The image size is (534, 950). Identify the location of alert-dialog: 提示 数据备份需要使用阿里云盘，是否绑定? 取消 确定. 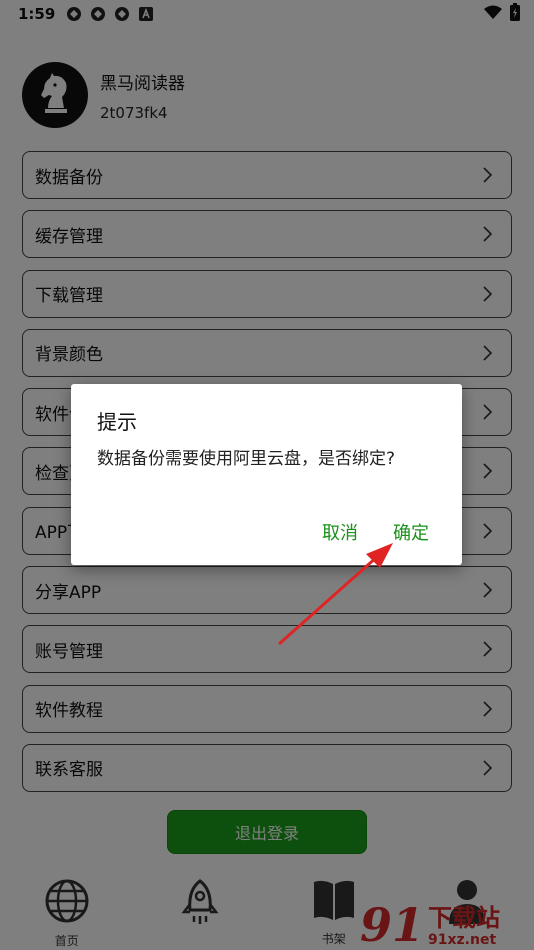
(266, 474).